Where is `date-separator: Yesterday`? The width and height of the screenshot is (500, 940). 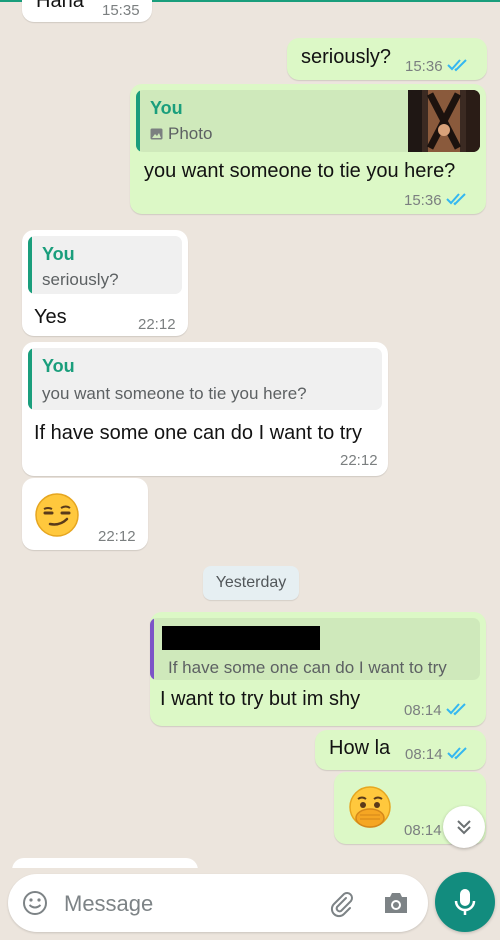 date-separator: Yesterday is located at coordinates (251, 583).